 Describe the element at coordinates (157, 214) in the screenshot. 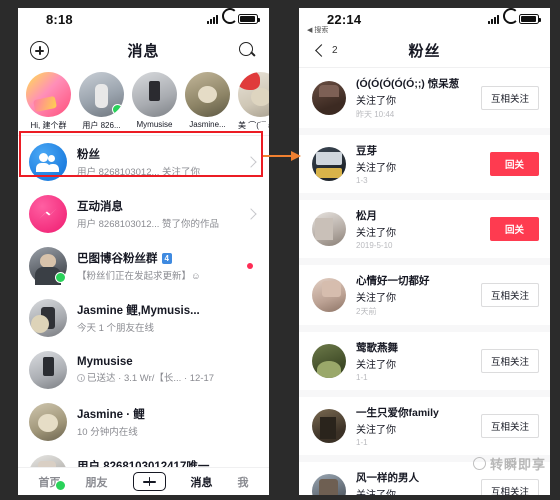

I see `conversation-text: 互动消息 用户 8268103012... 赞了你的作品` at that location.